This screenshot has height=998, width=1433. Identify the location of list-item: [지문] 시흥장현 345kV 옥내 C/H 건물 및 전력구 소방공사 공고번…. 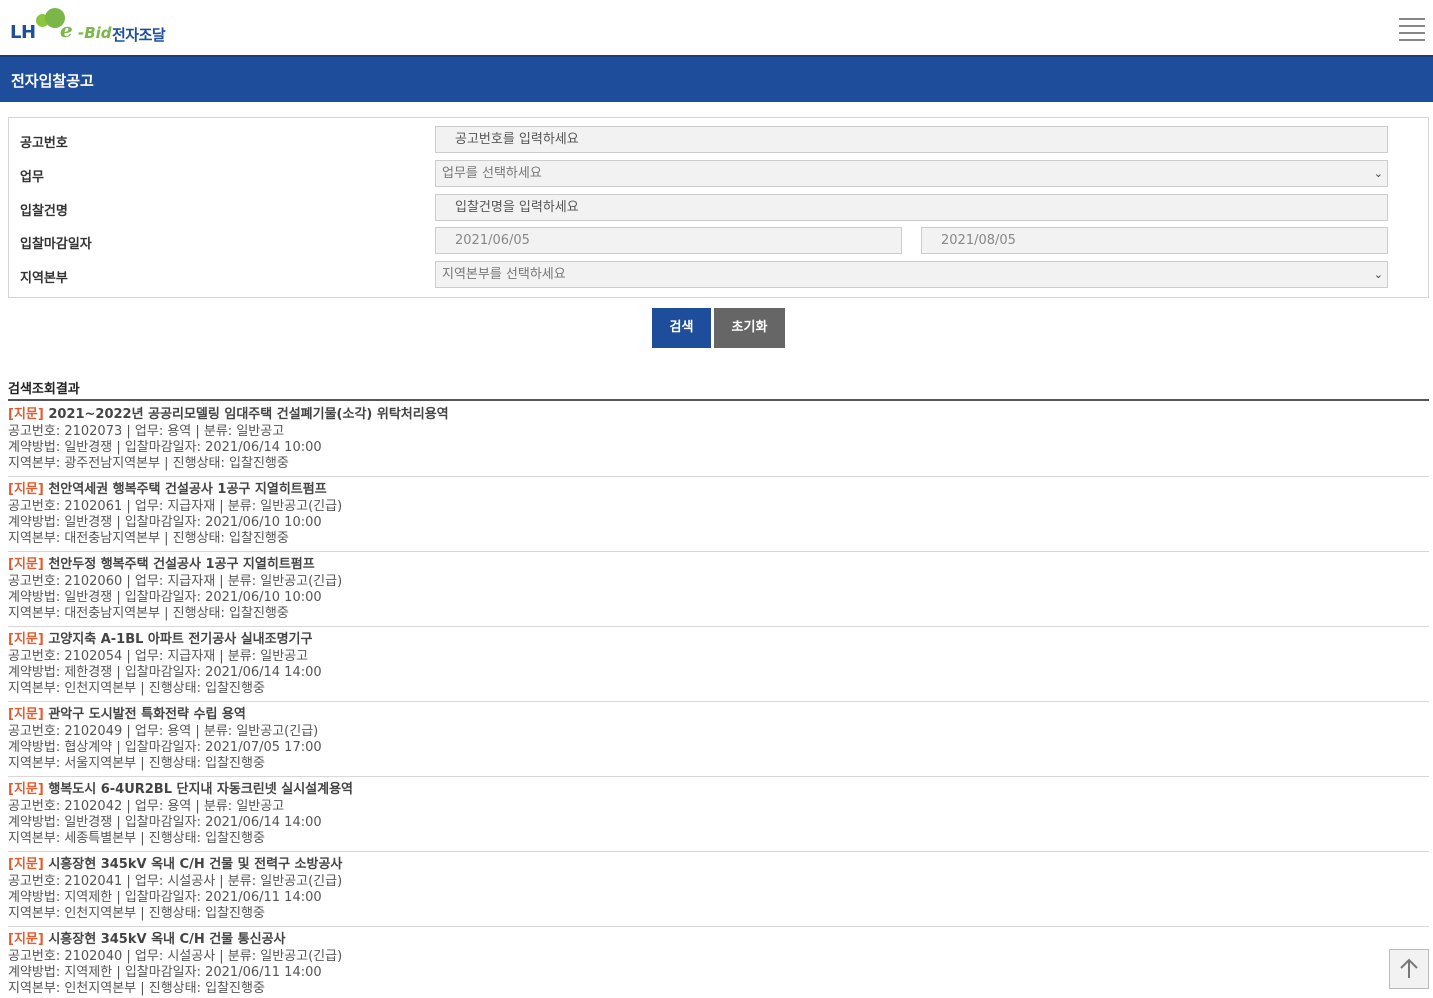
(718, 889).